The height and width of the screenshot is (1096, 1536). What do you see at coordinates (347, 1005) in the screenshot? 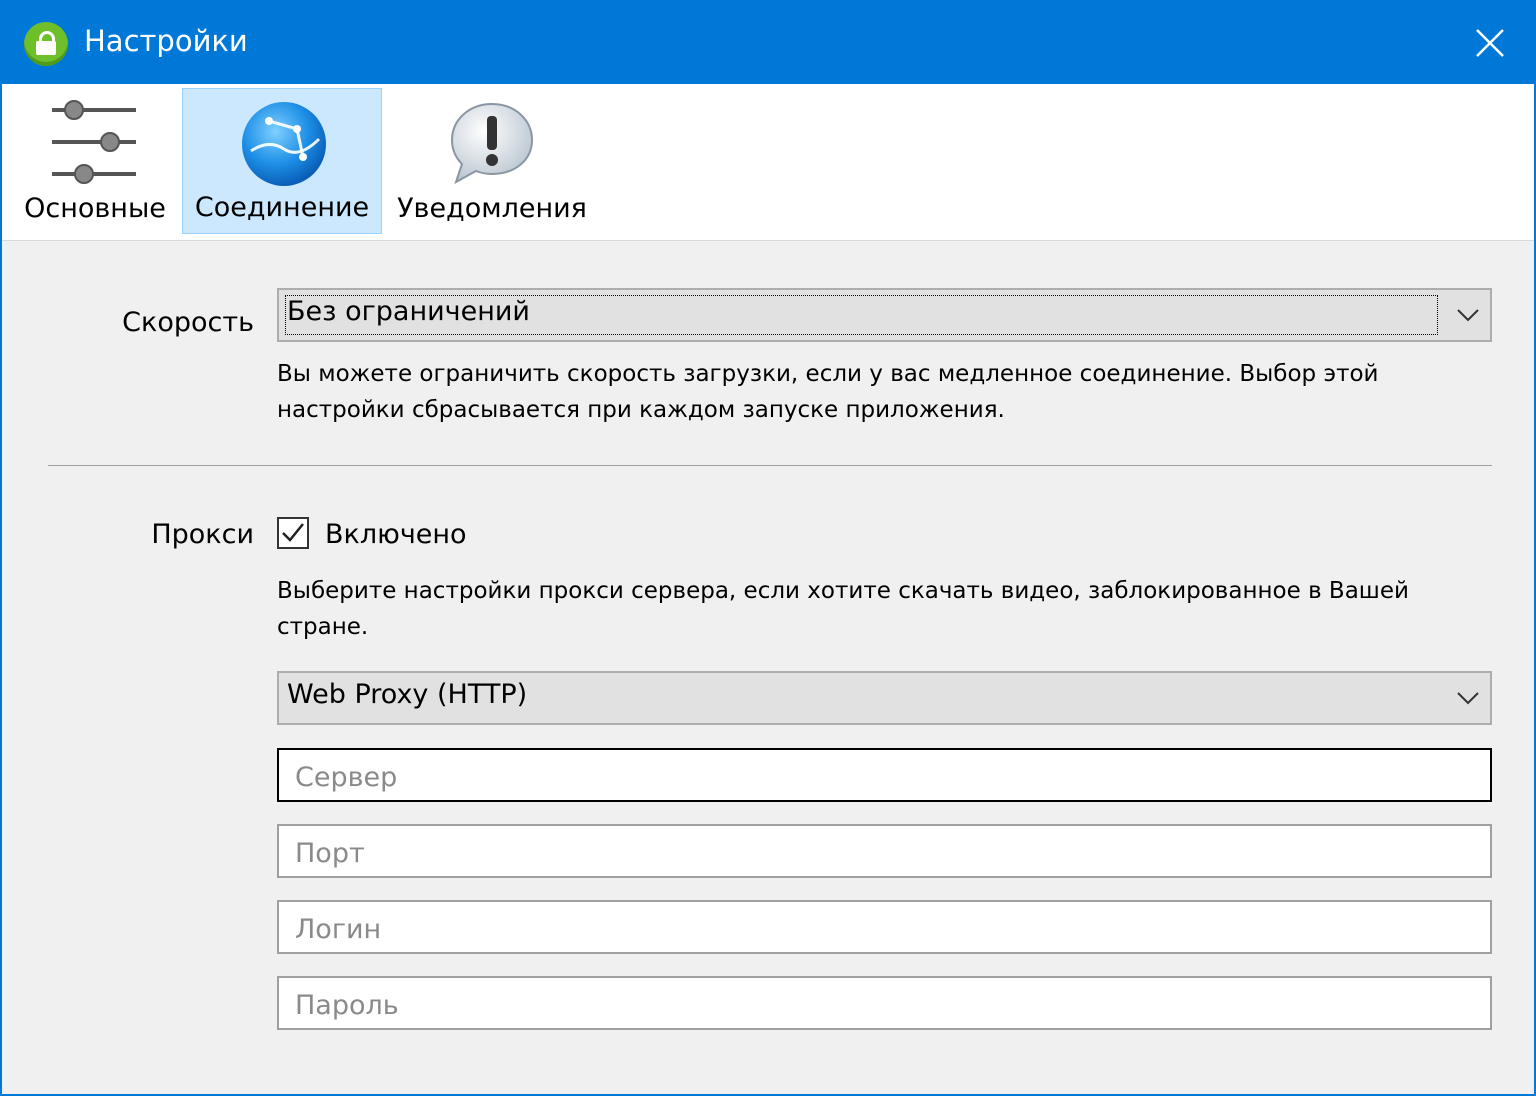
I see `password-placeholder: Пароль` at bounding box center [347, 1005].